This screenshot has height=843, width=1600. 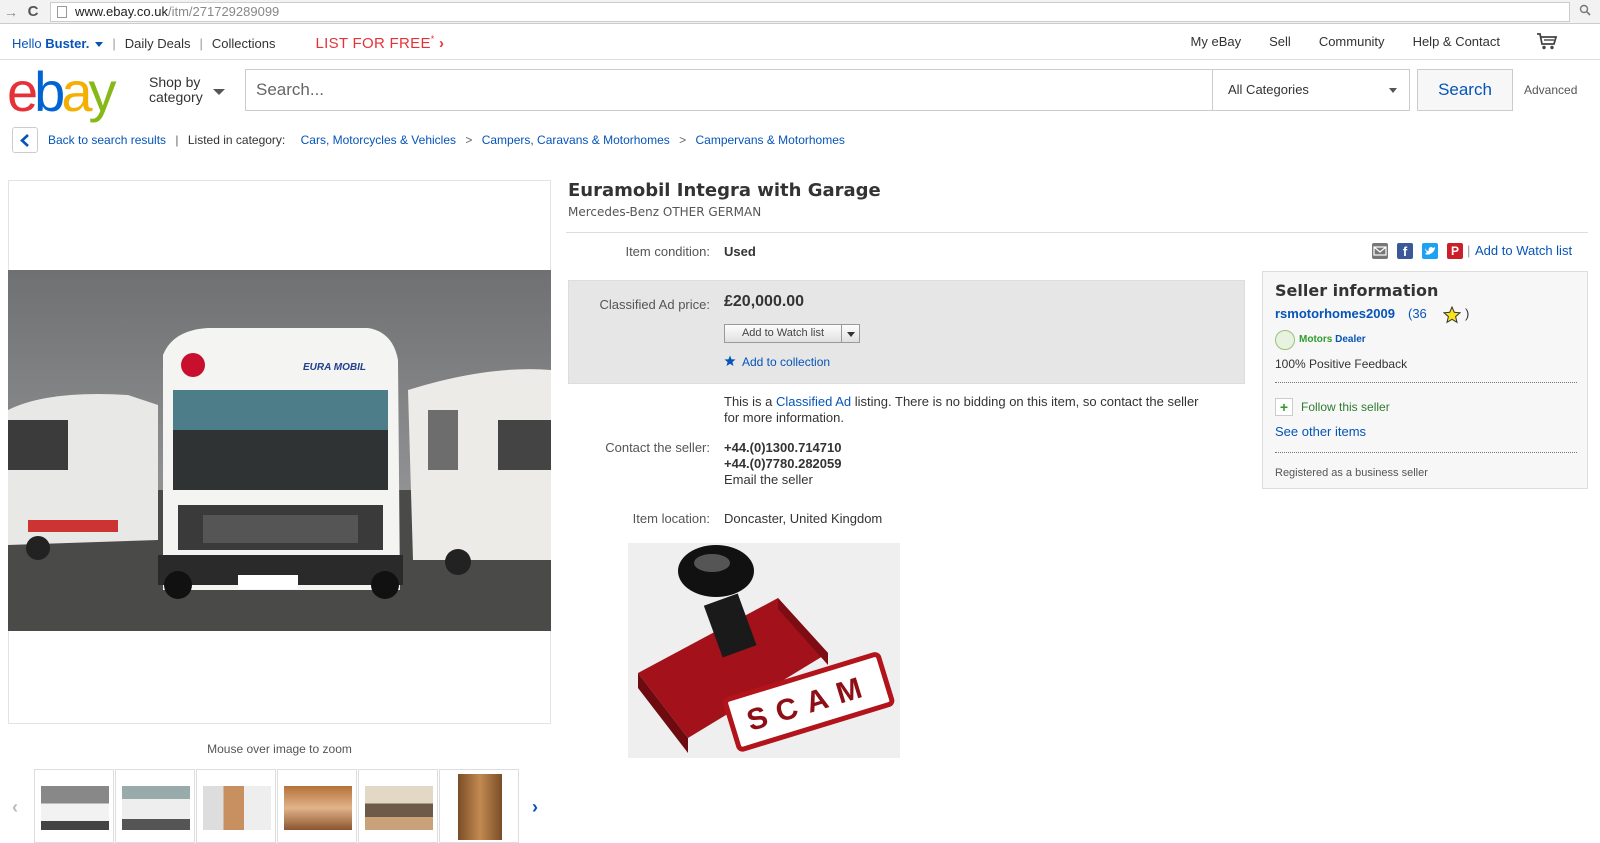 I want to click on thumbnail-strip: ‹ ›, so click(x=282, y=806).